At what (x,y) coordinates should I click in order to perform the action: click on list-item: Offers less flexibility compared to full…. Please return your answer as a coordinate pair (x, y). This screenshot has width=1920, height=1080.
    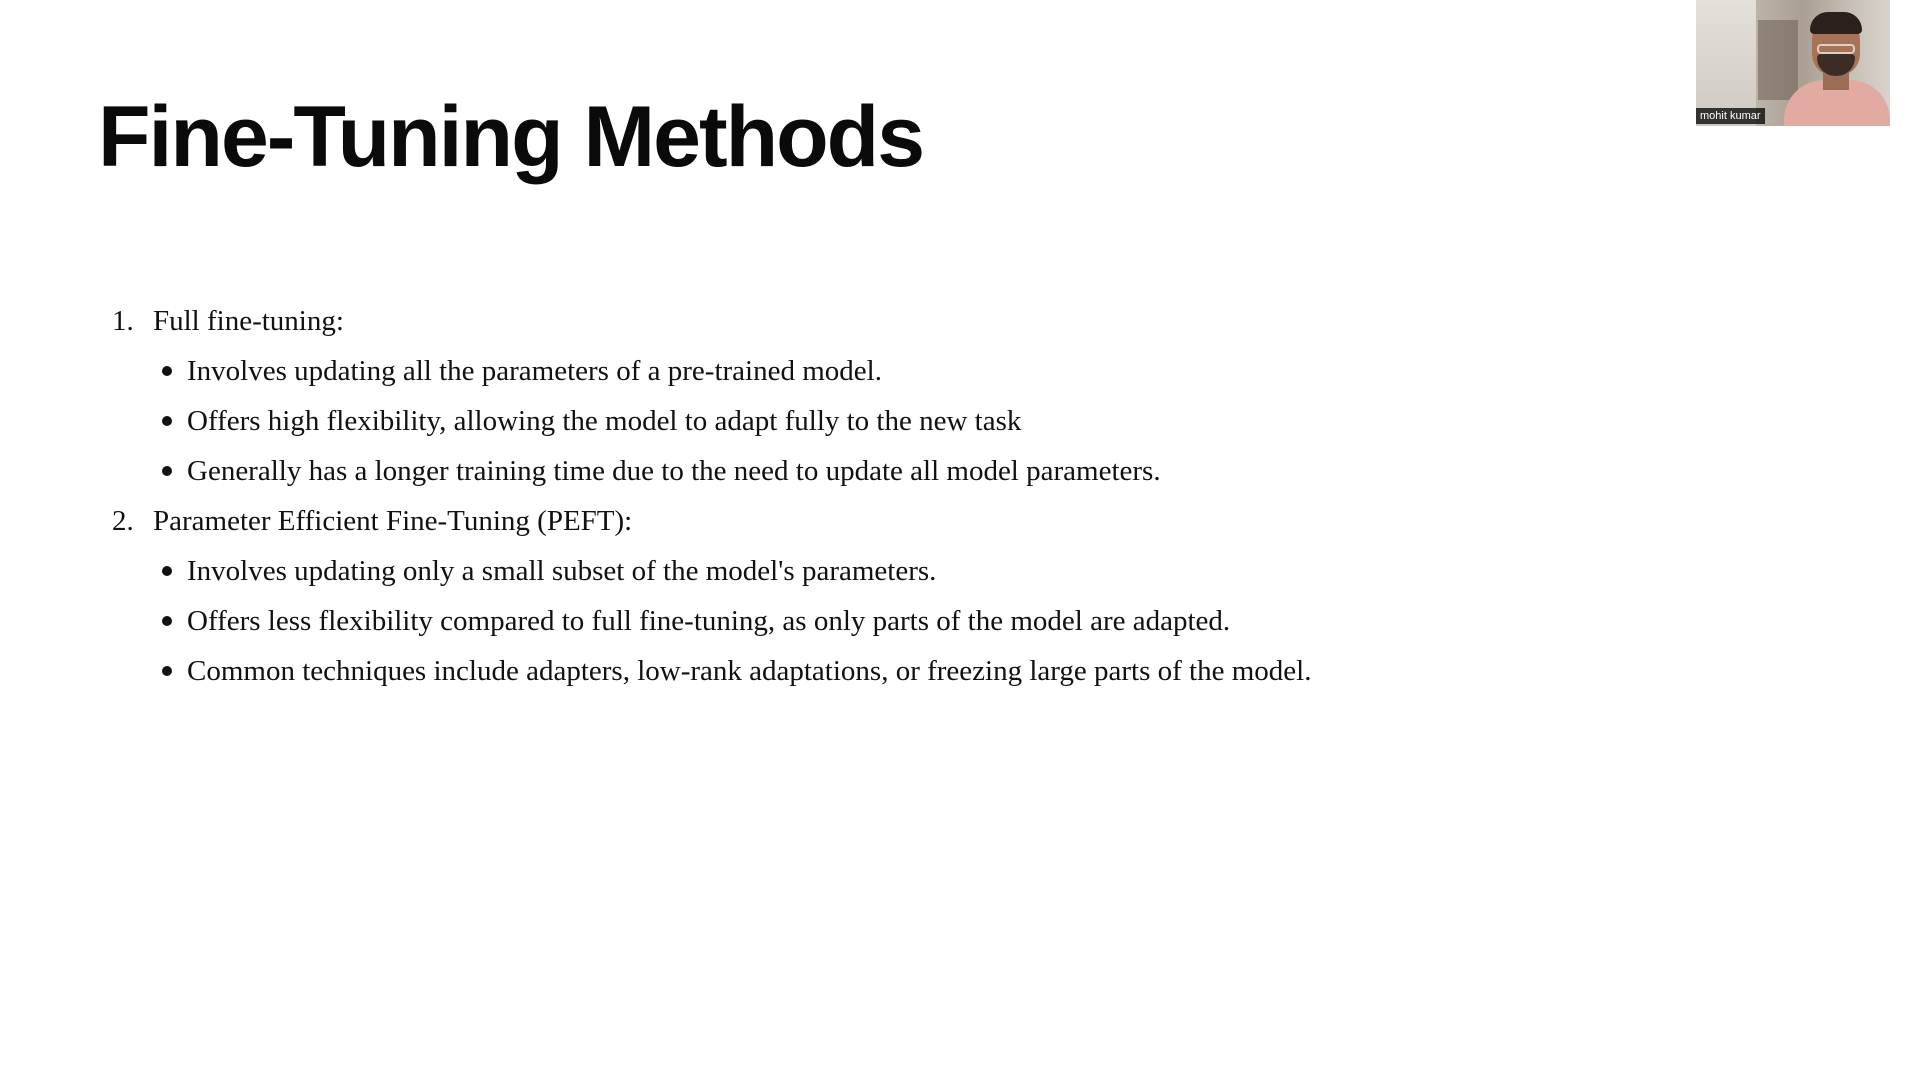
    Looking at the image, I should click on (736, 621).